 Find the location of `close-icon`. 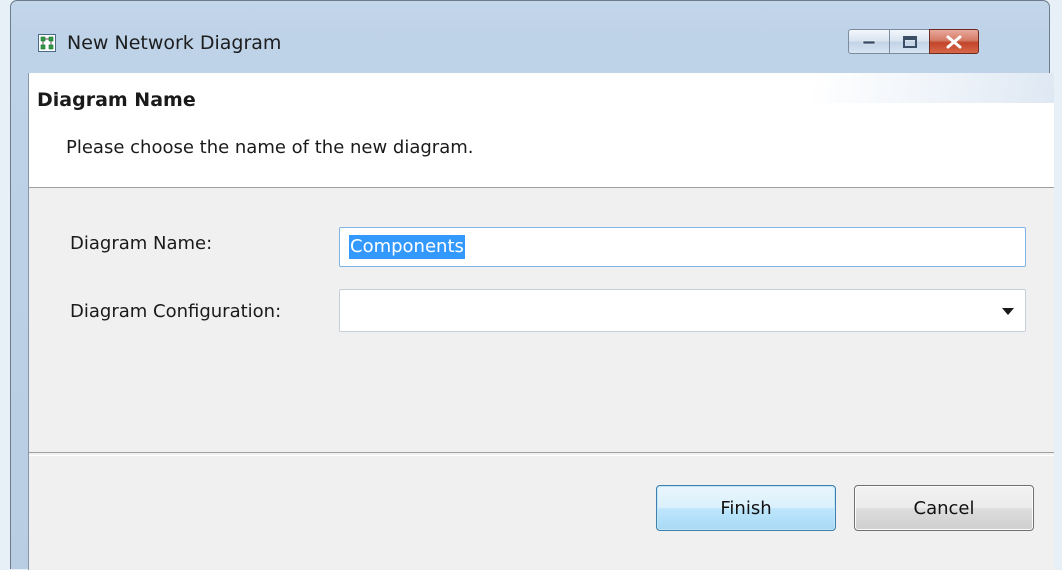

close-icon is located at coordinates (954, 41).